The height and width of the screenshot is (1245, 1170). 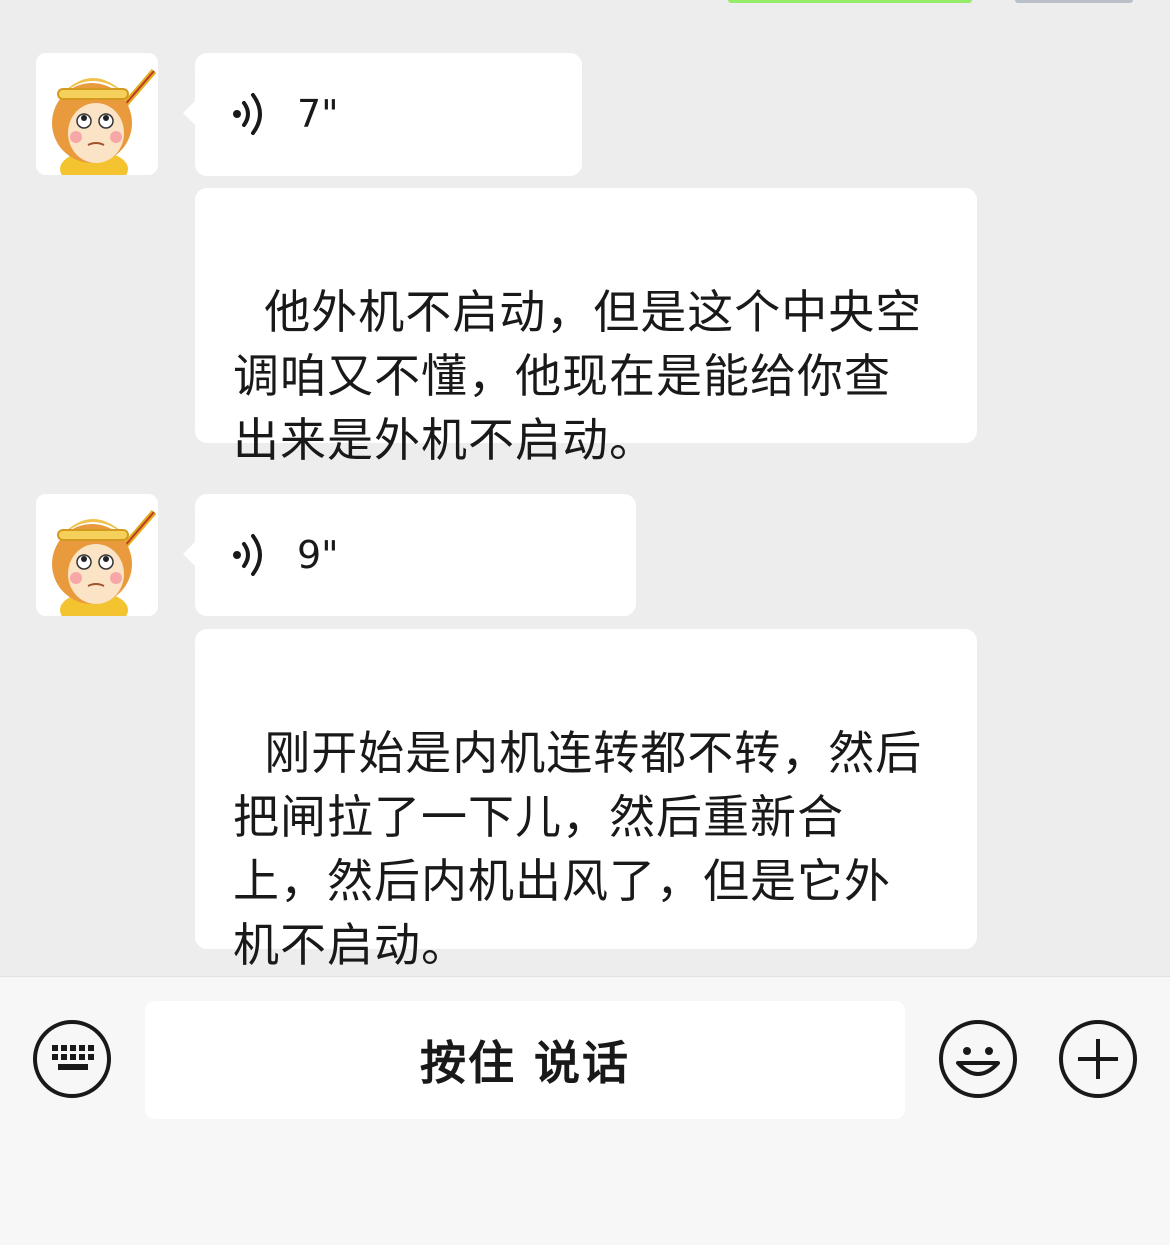 What do you see at coordinates (585, 3) in the screenshot?
I see `top-strip` at bounding box center [585, 3].